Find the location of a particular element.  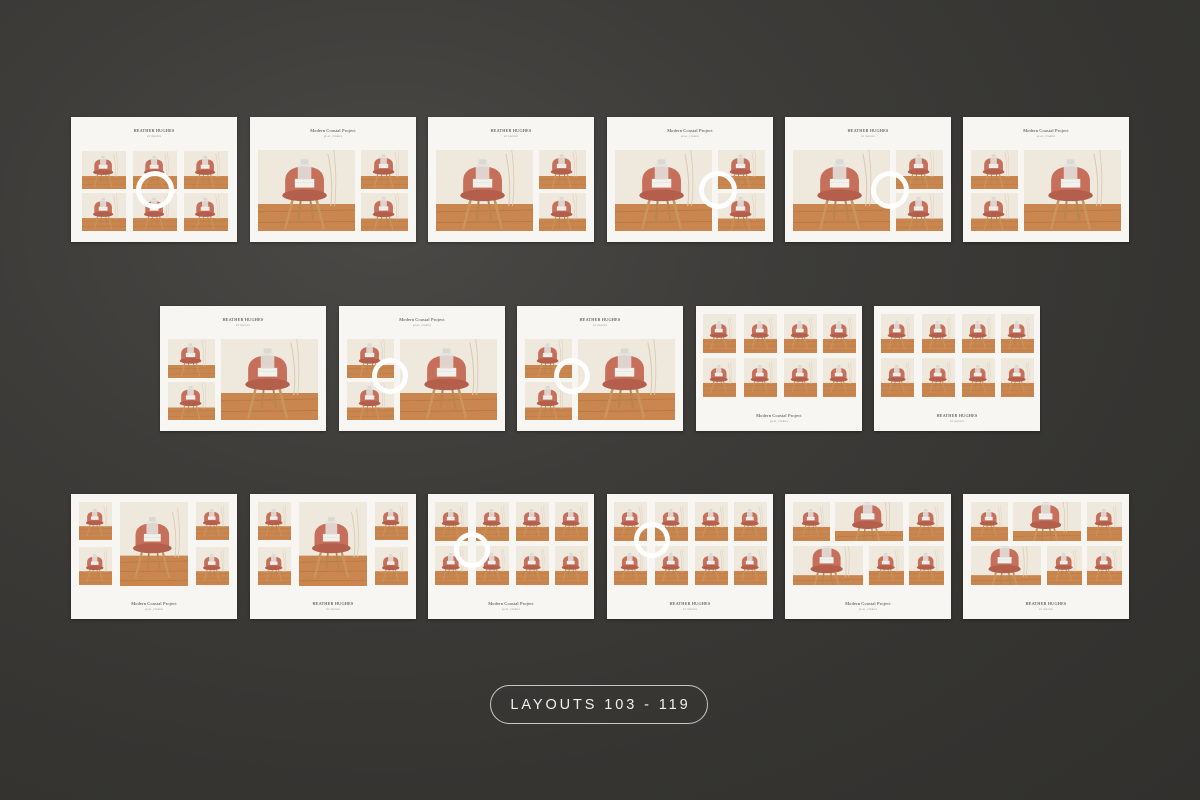

layout-page-106: Modern Coastal Project @ALL_STORIES is located at coordinates (690, 179).